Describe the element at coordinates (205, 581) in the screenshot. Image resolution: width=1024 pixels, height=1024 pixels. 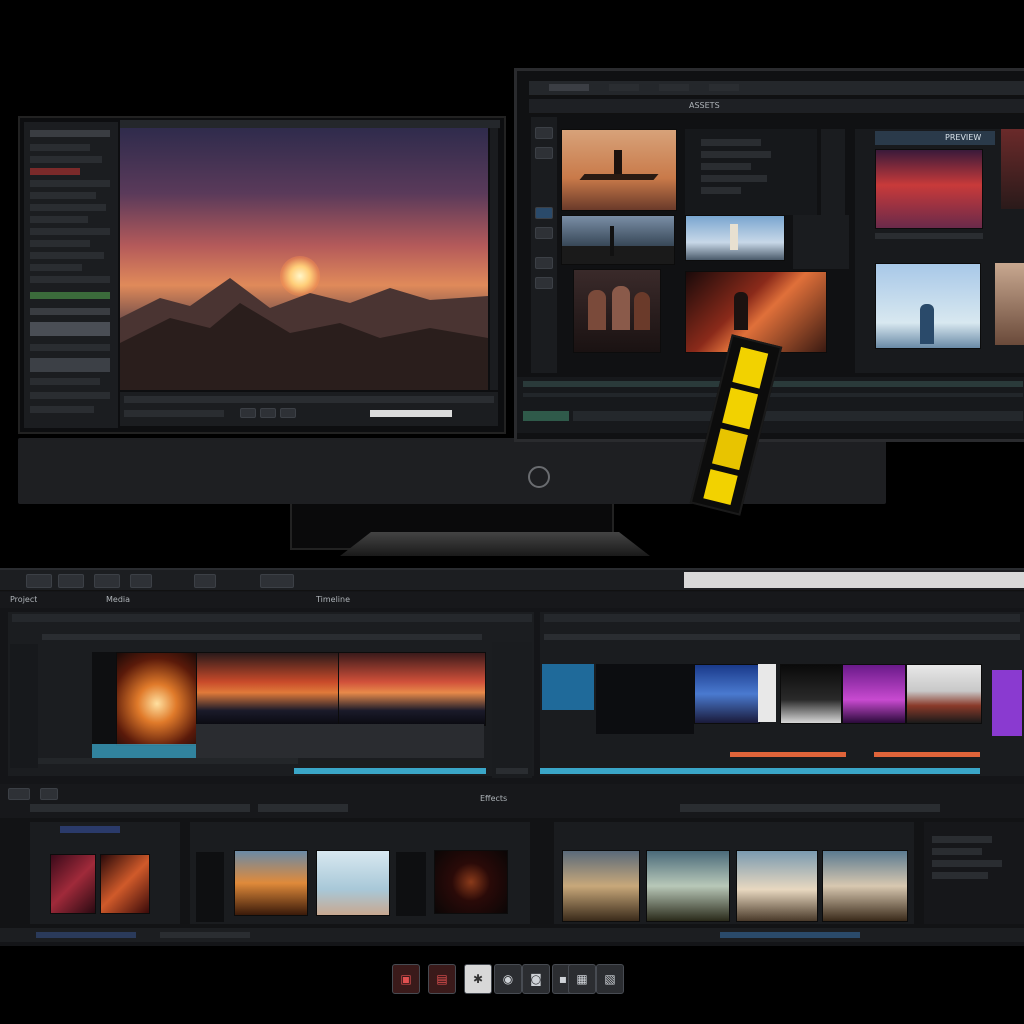
I see `menu-mark` at that location.